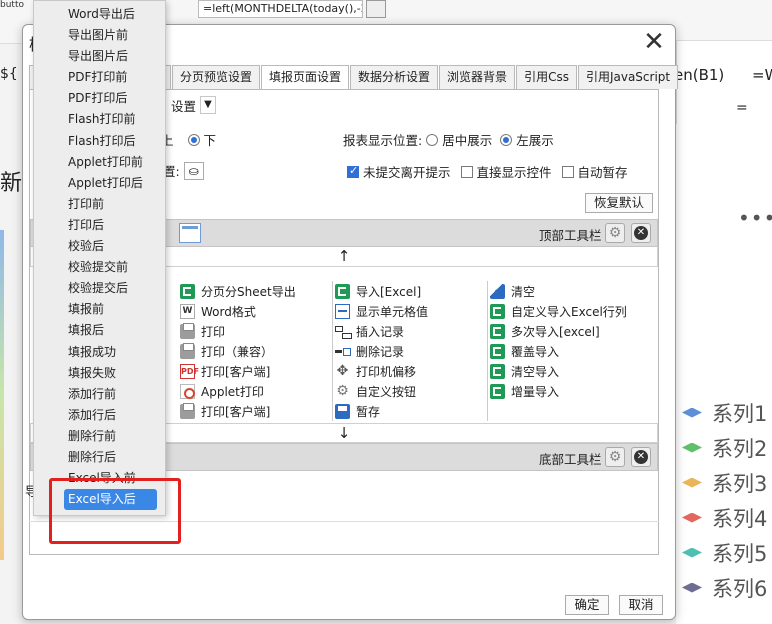  Describe the element at coordinates (628, 77) in the screenshot. I see `tab-javascript: 引用JavaScript` at that location.